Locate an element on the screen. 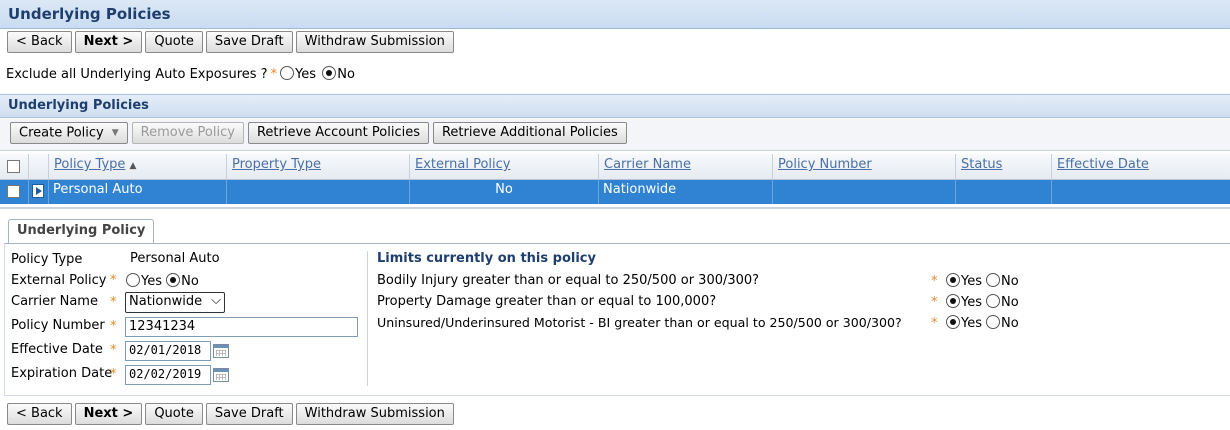 The height and width of the screenshot is (430, 1230). exclude-yes-label: Yes is located at coordinates (306, 74).